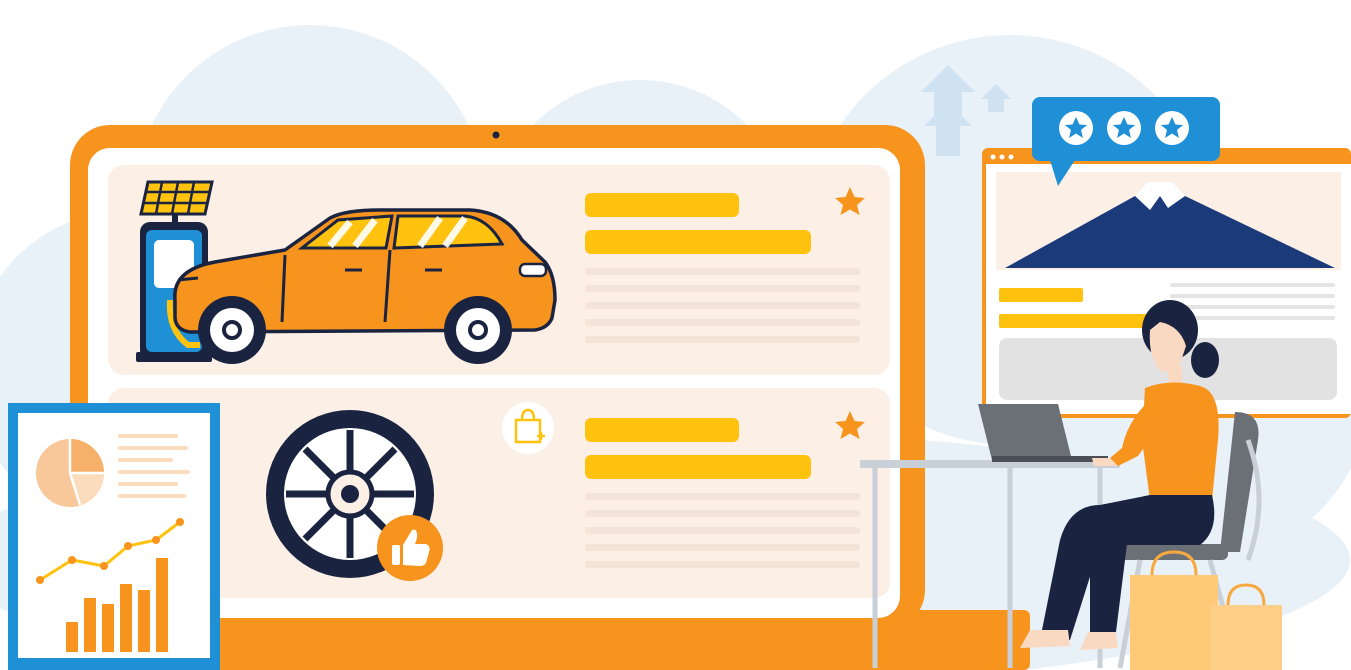 This screenshot has width=1351, height=670. What do you see at coordinates (410, 548) in the screenshot?
I see `thumbs-up-icon` at bounding box center [410, 548].